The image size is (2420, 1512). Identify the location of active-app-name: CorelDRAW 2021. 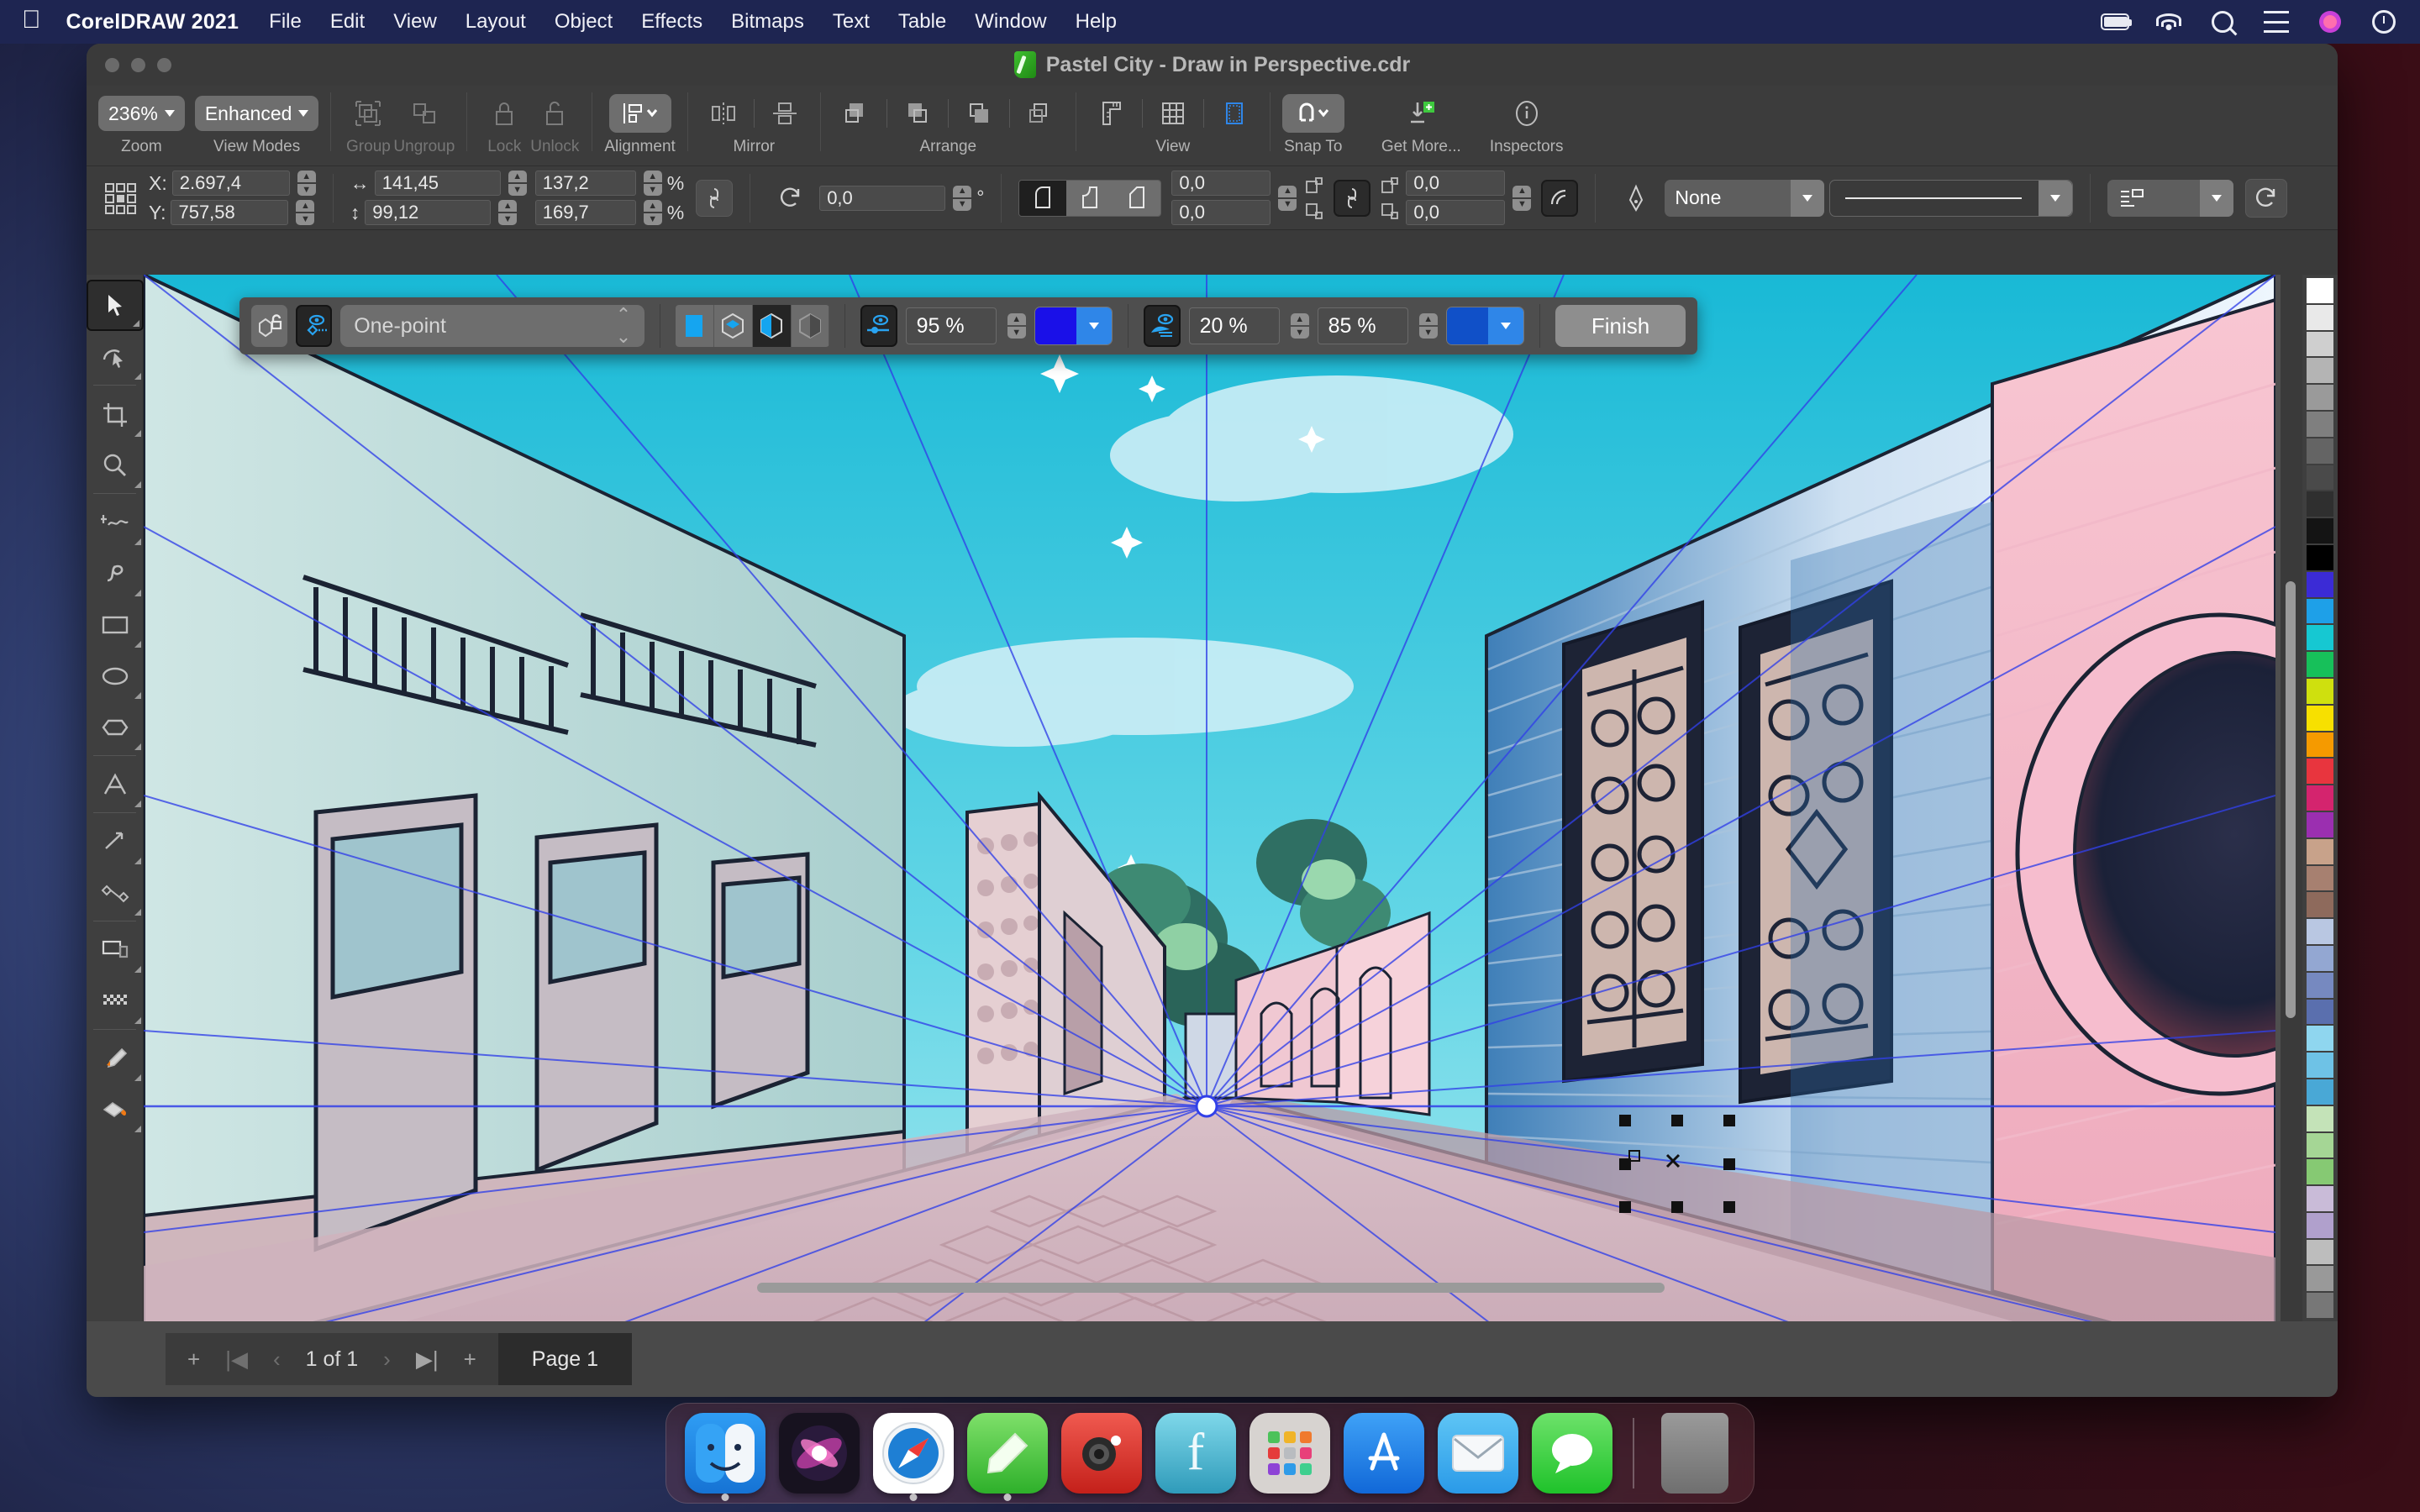
(153, 22).